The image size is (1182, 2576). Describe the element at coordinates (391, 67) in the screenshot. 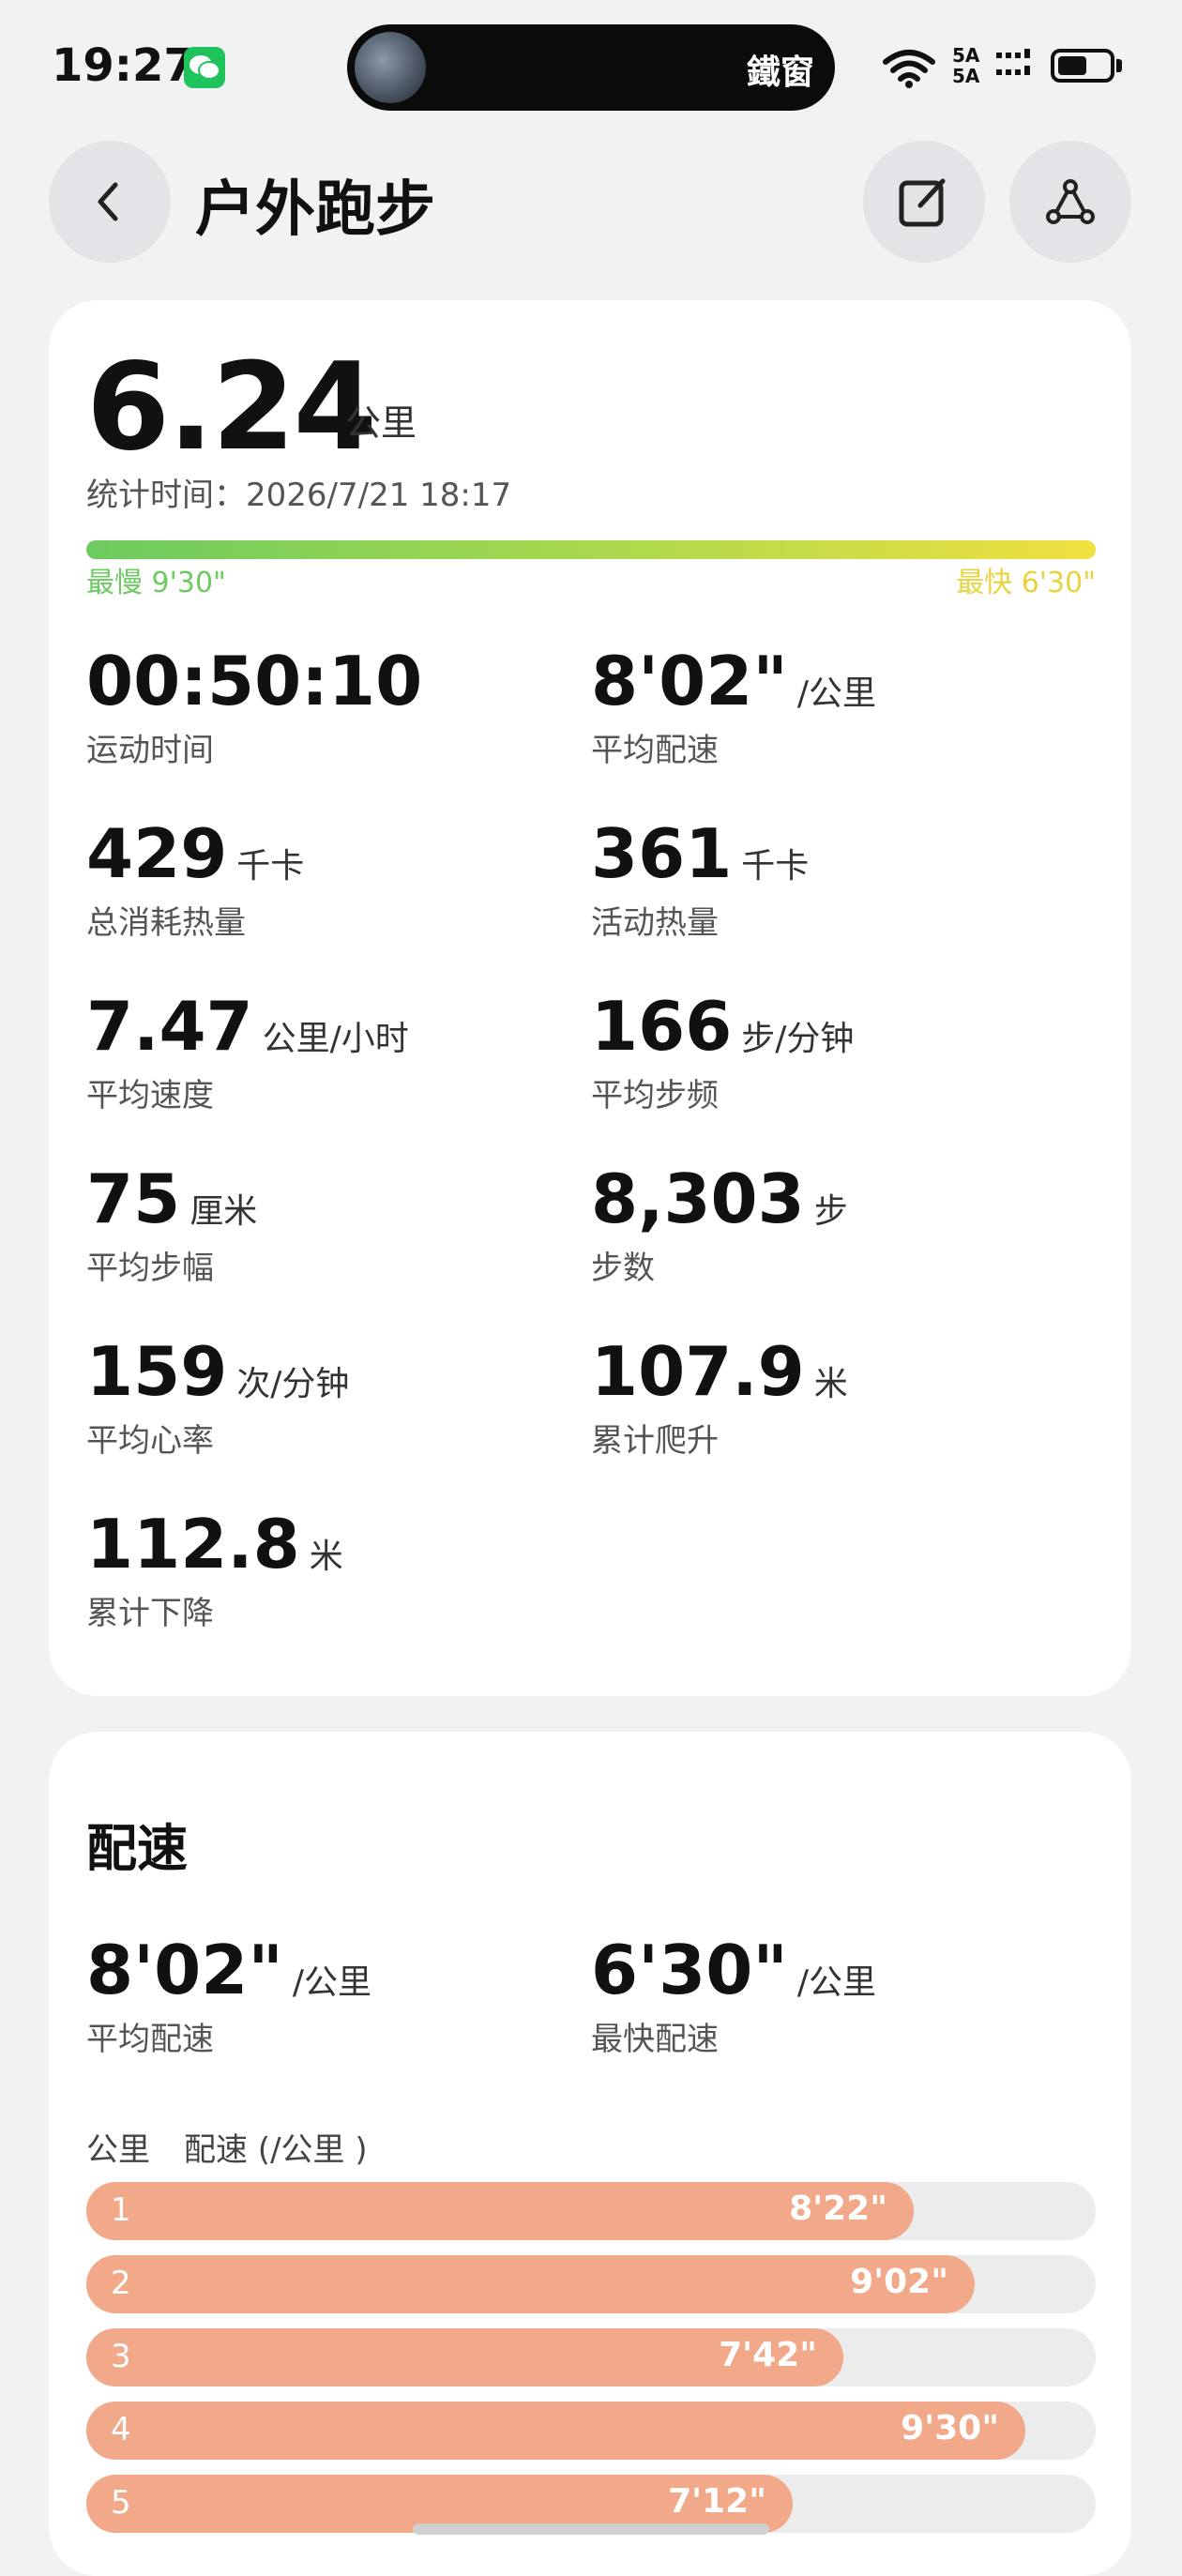

I see `media-thumbnail` at that location.